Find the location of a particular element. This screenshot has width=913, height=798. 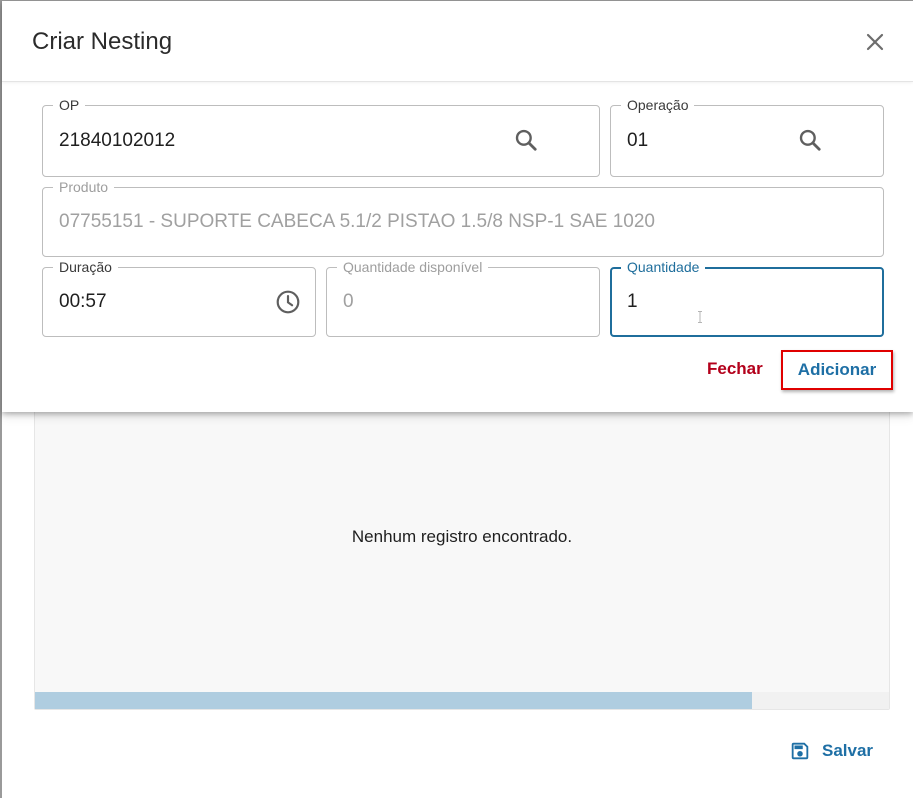

save-button: Salvar is located at coordinates (831, 751).